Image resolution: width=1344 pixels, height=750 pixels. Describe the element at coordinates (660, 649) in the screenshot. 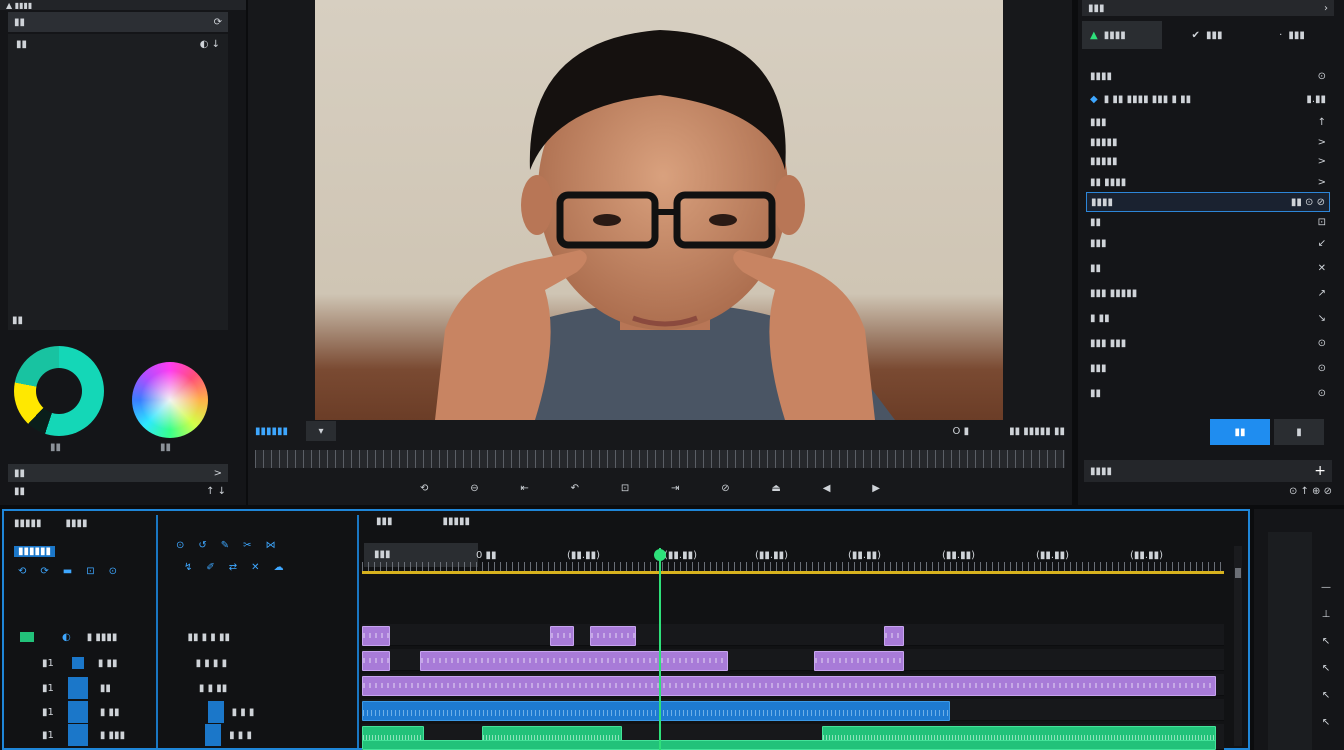

I see `playhead` at that location.